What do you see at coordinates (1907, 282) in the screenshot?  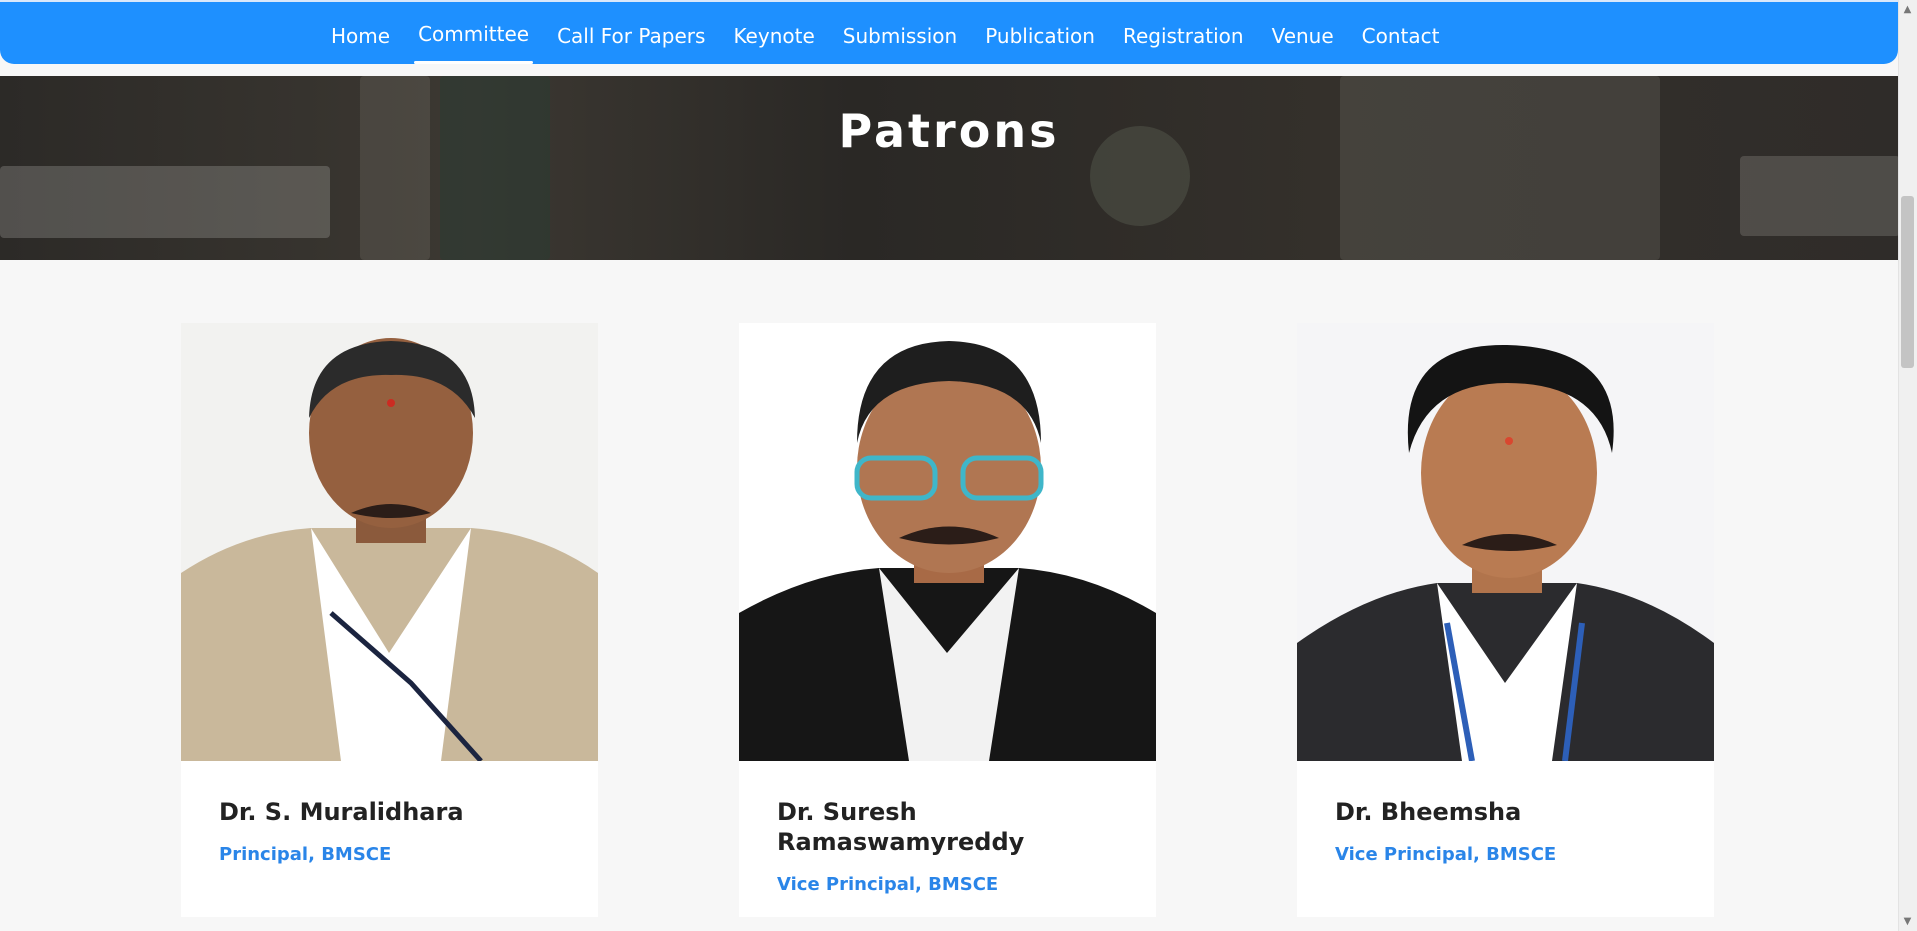 I see `scrollbar-thumb` at bounding box center [1907, 282].